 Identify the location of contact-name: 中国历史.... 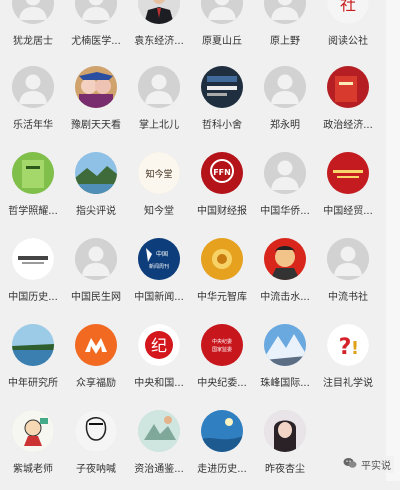
(33, 297).